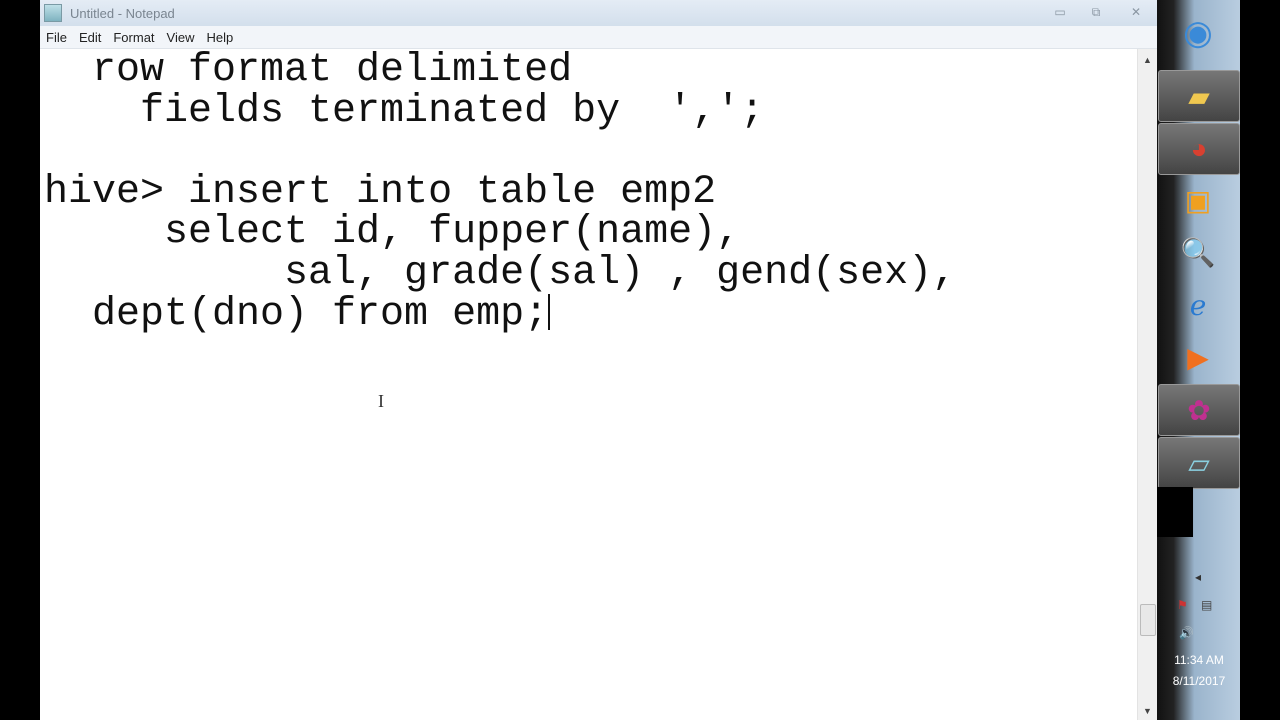  Describe the element at coordinates (1060, 12) in the screenshot. I see `minimize-button: ▭` at that location.